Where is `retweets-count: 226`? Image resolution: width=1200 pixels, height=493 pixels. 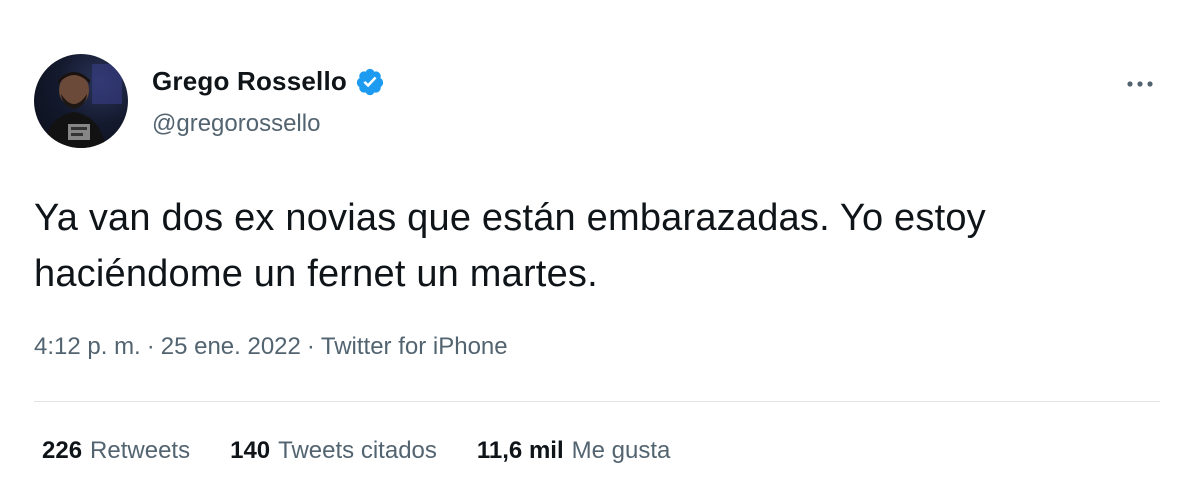
retweets-count: 226 is located at coordinates (62, 450).